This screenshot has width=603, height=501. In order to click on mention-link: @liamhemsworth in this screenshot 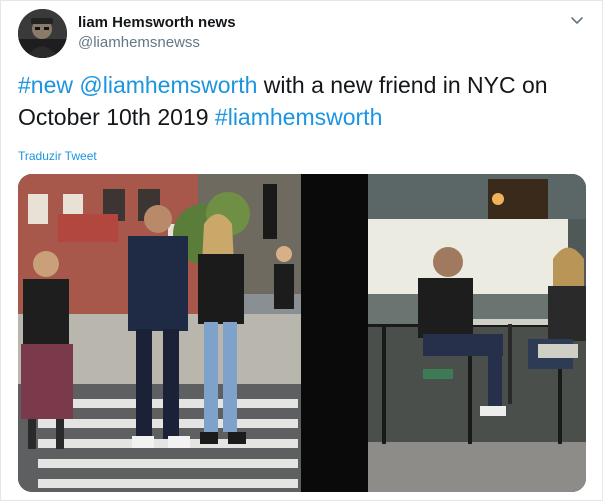, I will do `click(168, 85)`.